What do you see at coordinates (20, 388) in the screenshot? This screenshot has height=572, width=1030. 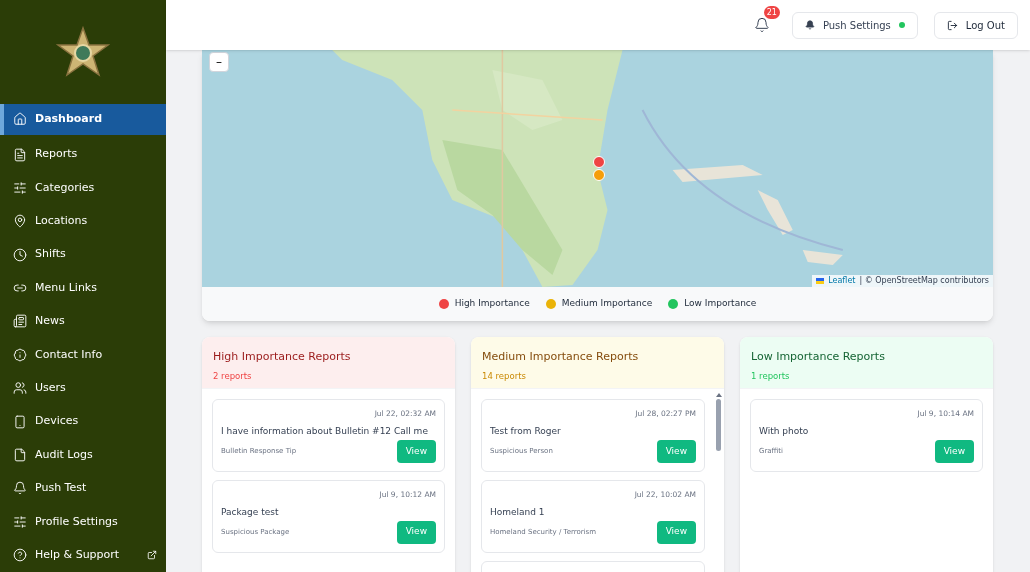 I see `users-icon` at bounding box center [20, 388].